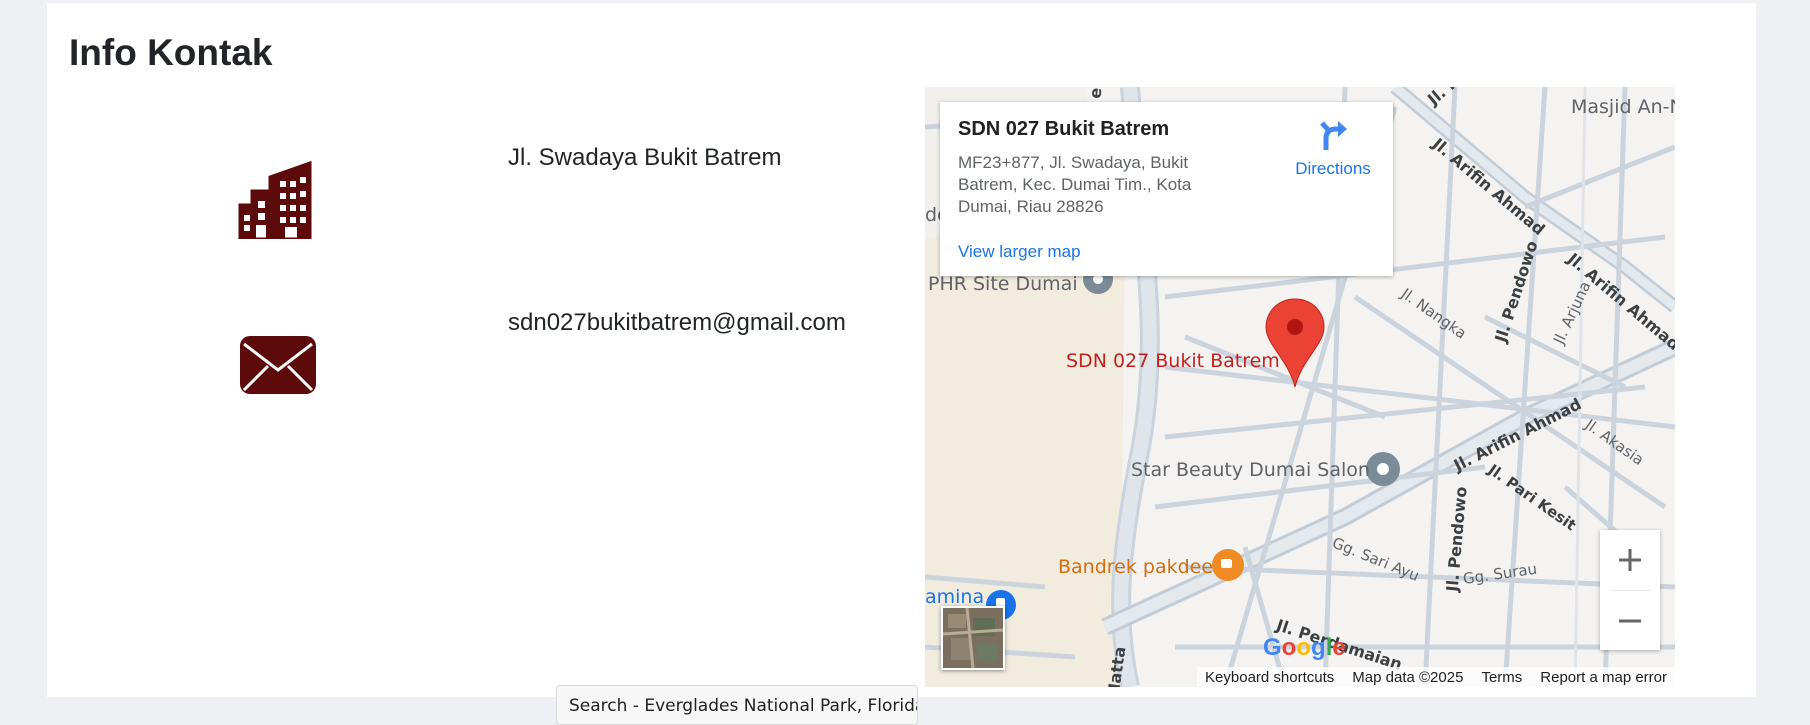 The width and height of the screenshot is (1810, 725). What do you see at coordinates (1304, 647) in the screenshot?
I see `google-logo: Google` at bounding box center [1304, 647].